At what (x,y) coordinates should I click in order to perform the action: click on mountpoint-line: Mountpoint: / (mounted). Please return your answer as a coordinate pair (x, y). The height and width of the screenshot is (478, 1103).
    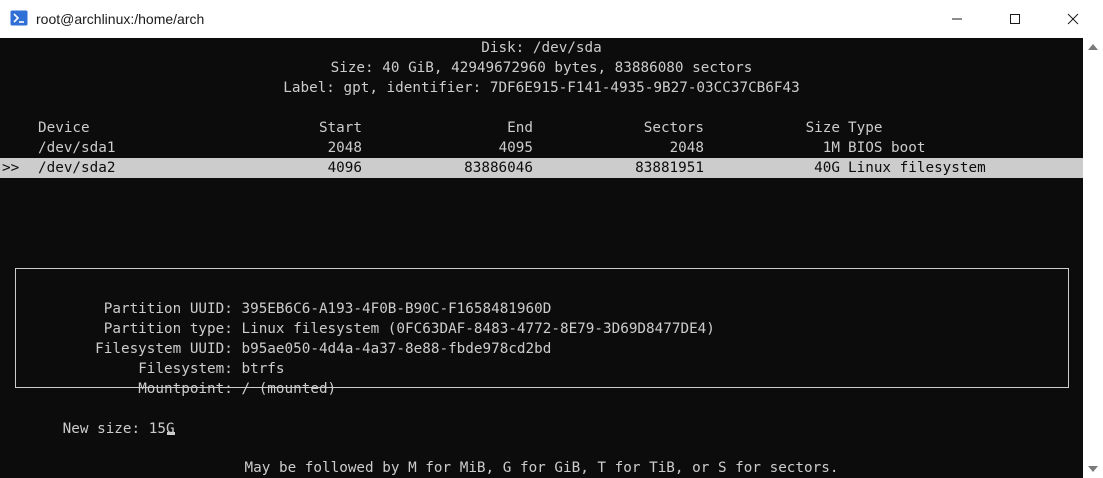
    Looking at the image, I should click on (178, 378).